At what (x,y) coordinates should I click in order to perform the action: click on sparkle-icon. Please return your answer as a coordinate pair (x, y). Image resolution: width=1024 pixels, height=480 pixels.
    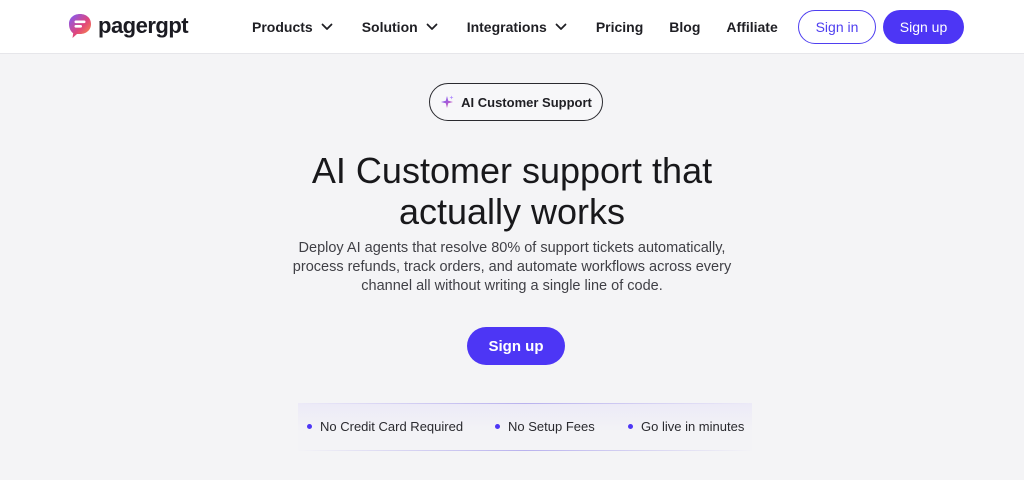
    Looking at the image, I should click on (447, 101).